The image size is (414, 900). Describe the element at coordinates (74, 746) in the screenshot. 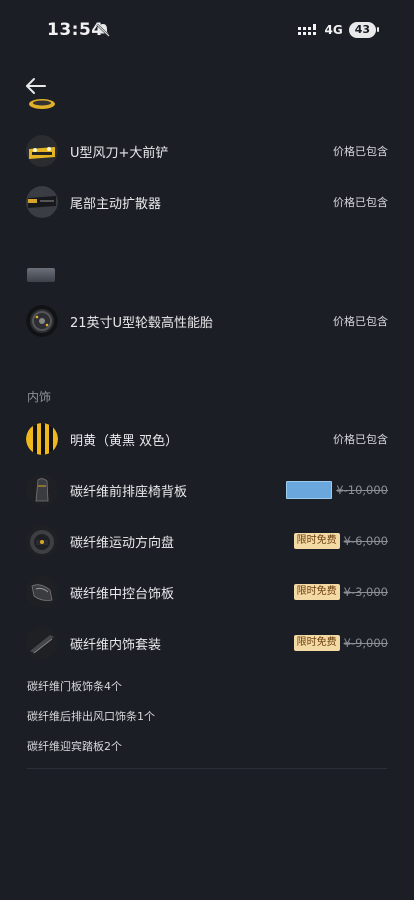

I see `sub-item: 碳纤维迎宾踏板2个` at that location.